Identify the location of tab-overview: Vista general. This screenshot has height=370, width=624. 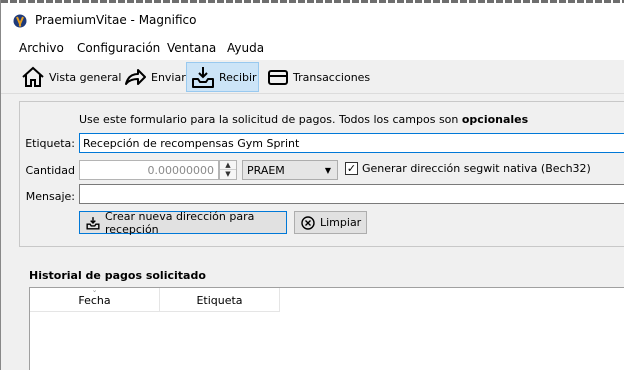
(71, 77).